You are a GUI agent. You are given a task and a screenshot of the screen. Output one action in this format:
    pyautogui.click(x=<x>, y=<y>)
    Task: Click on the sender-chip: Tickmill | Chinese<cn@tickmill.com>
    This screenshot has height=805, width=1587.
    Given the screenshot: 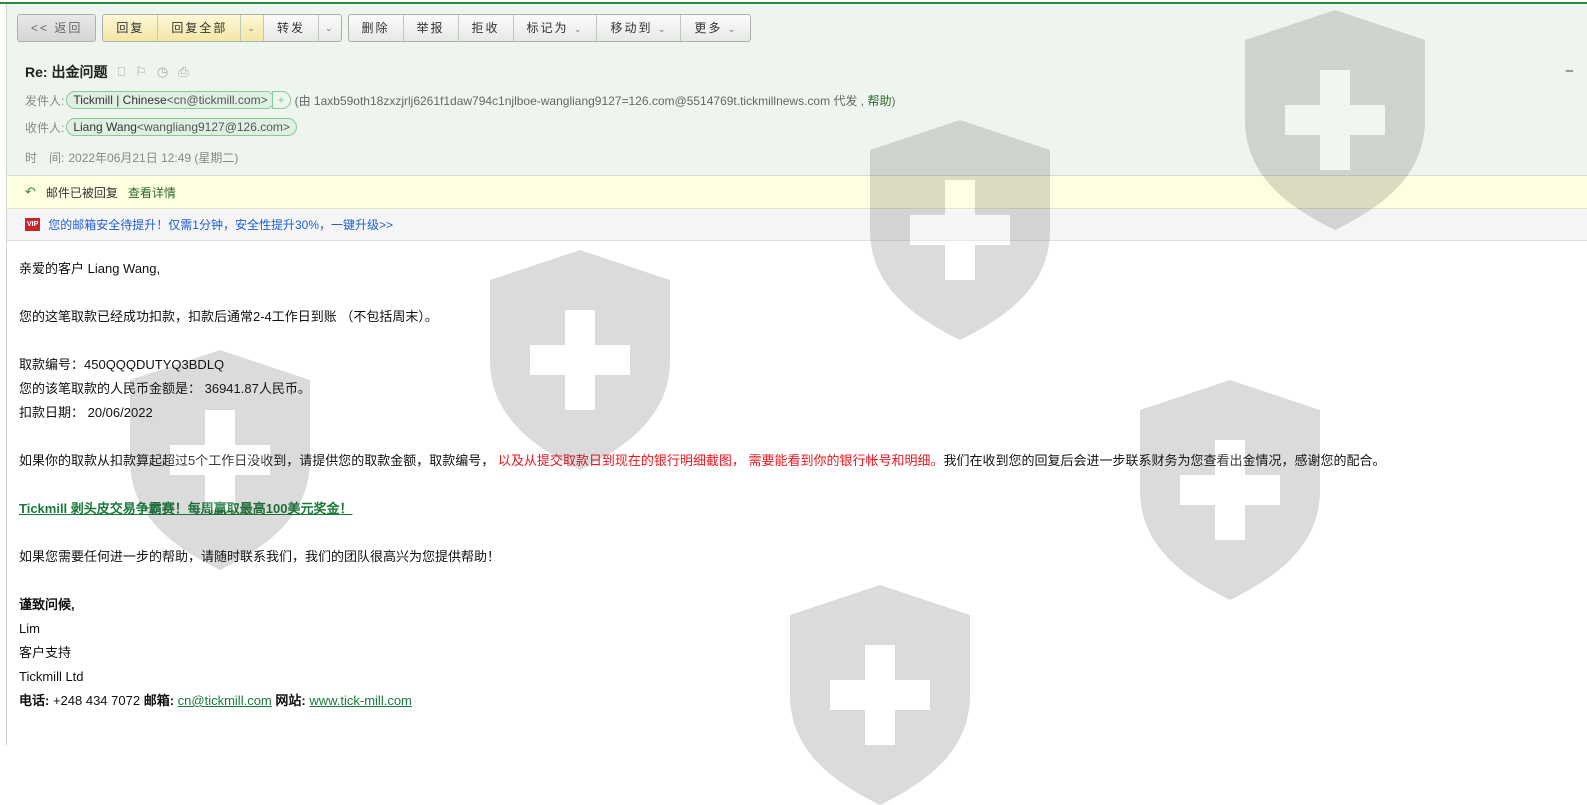 What is the action you would take?
    pyautogui.click(x=170, y=100)
    